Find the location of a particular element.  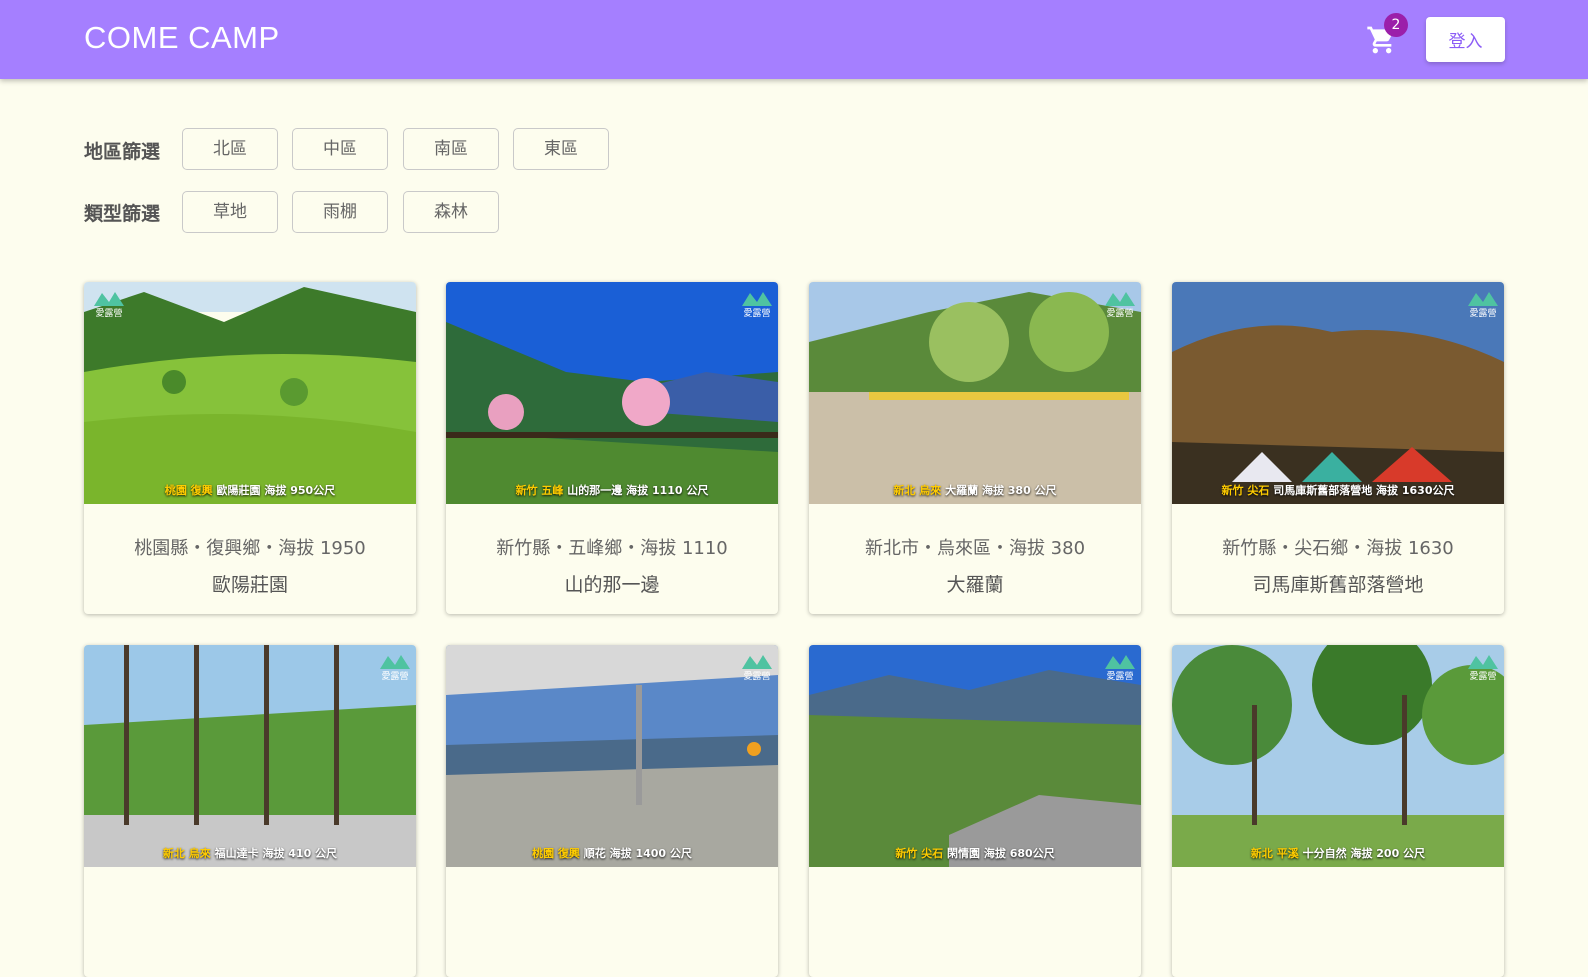

region-filter-label: 地區篩選 is located at coordinates (122, 152).